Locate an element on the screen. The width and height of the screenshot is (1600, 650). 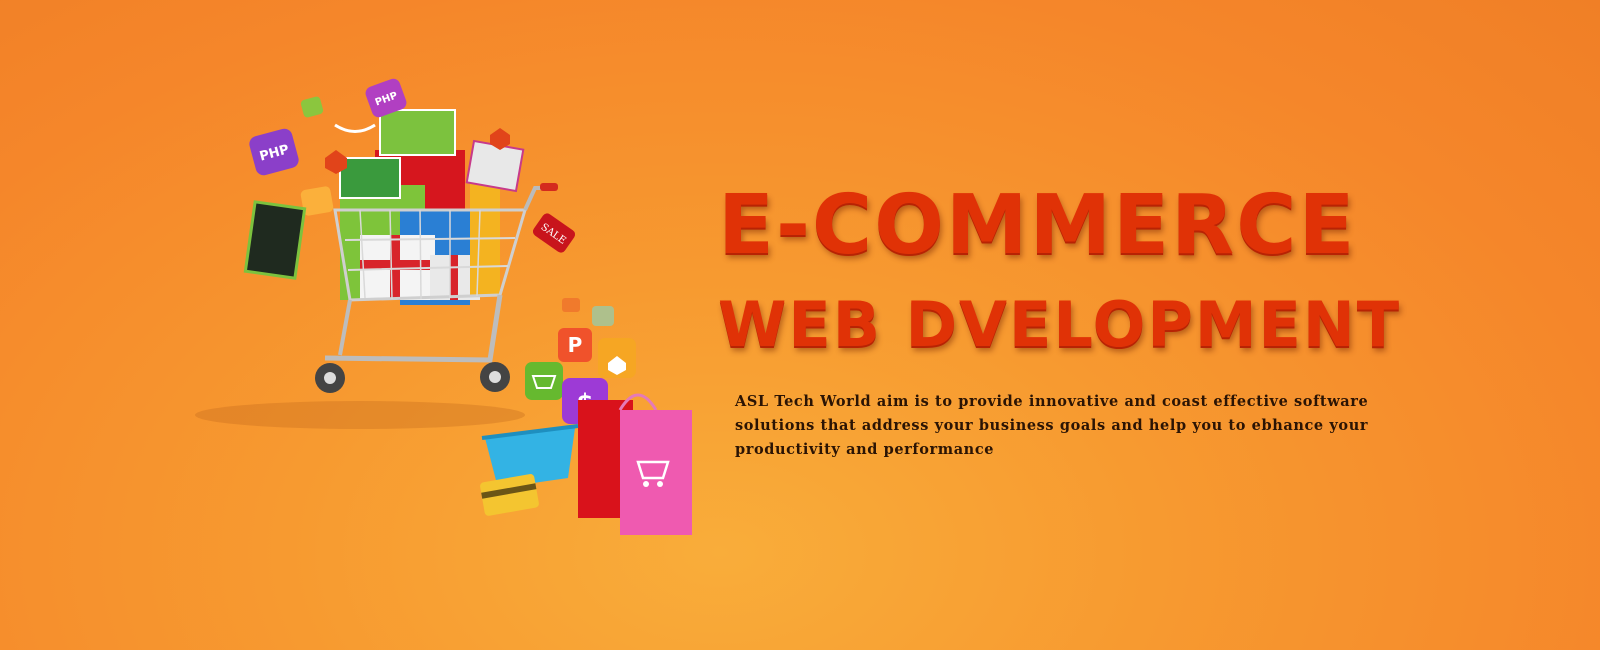
svg-text: P is located at coordinates (575, 345).